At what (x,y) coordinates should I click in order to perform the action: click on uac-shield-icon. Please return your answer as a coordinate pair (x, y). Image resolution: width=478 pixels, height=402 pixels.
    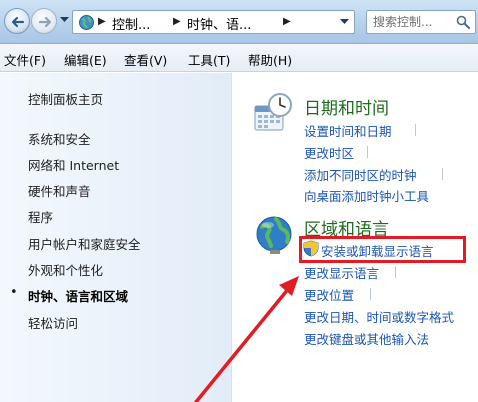
    Looking at the image, I should click on (311, 248).